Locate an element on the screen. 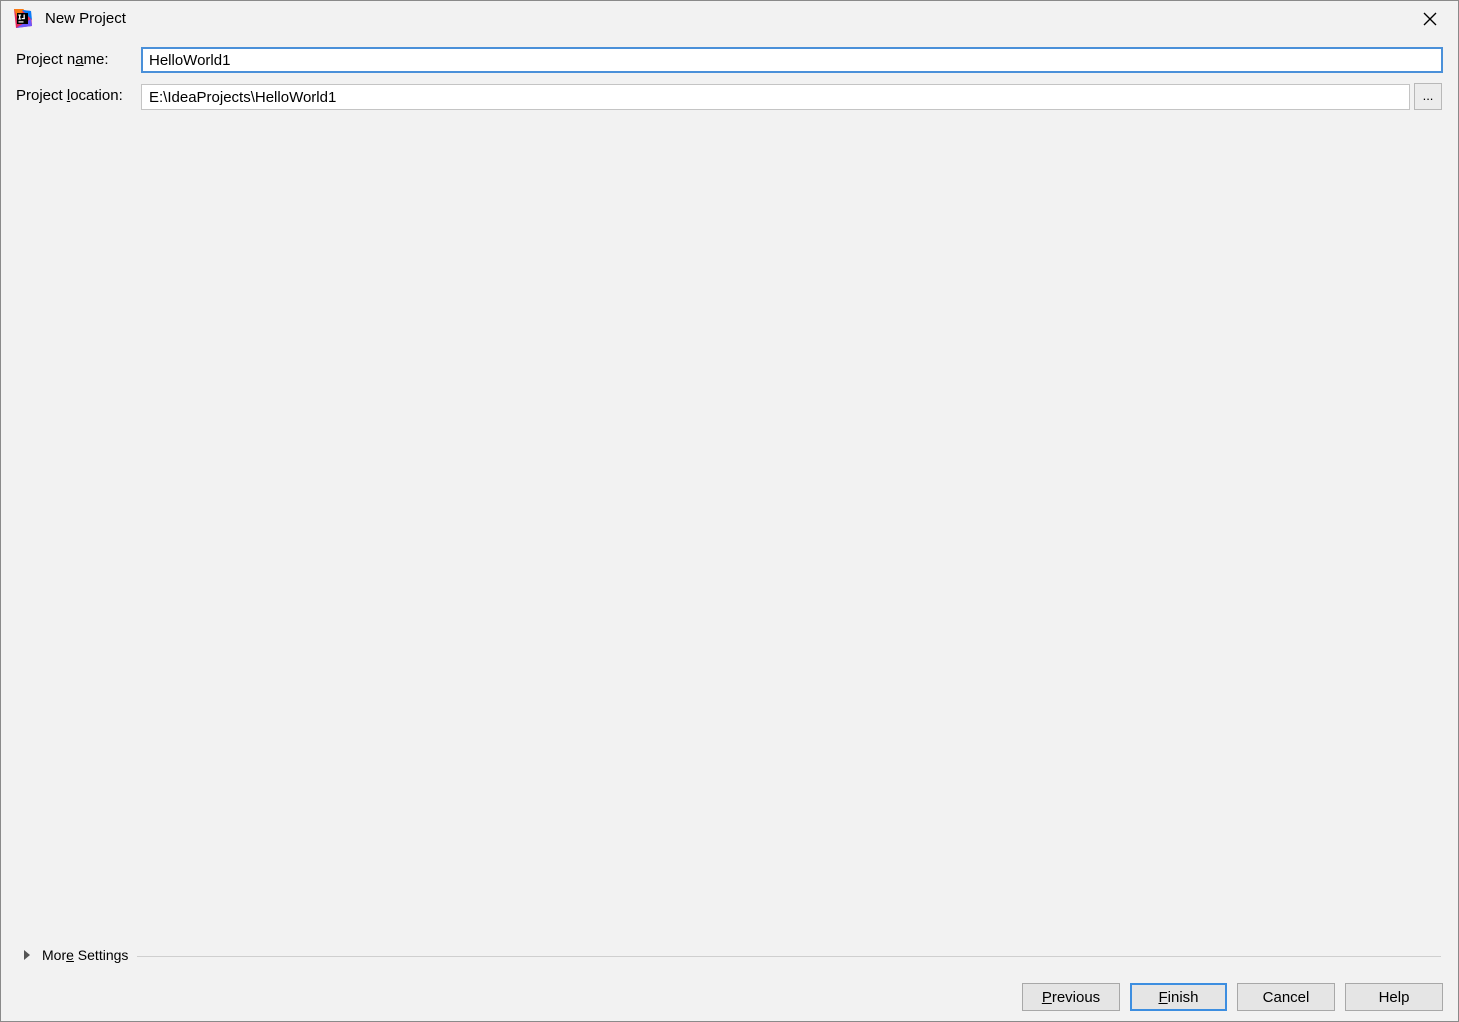 The width and height of the screenshot is (1459, 1022). close-icon is located at coordinates (1430, 19).